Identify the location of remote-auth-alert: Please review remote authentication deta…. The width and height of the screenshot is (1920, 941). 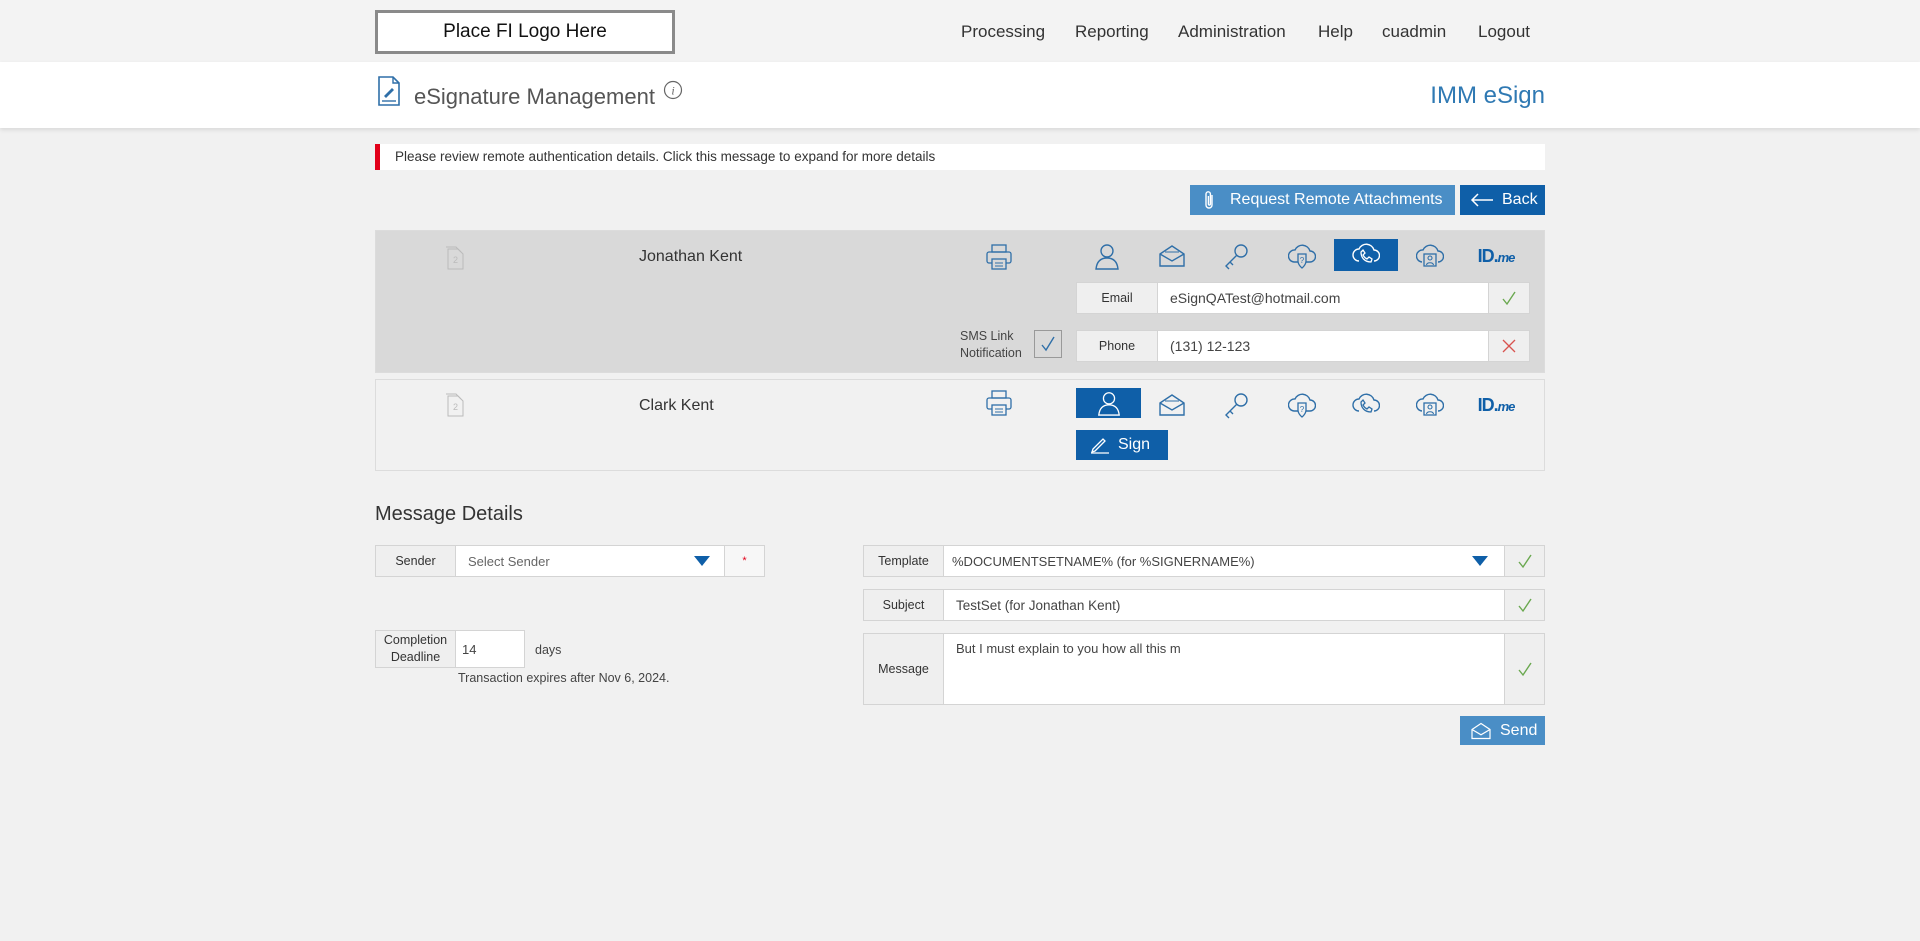
(960, 157).